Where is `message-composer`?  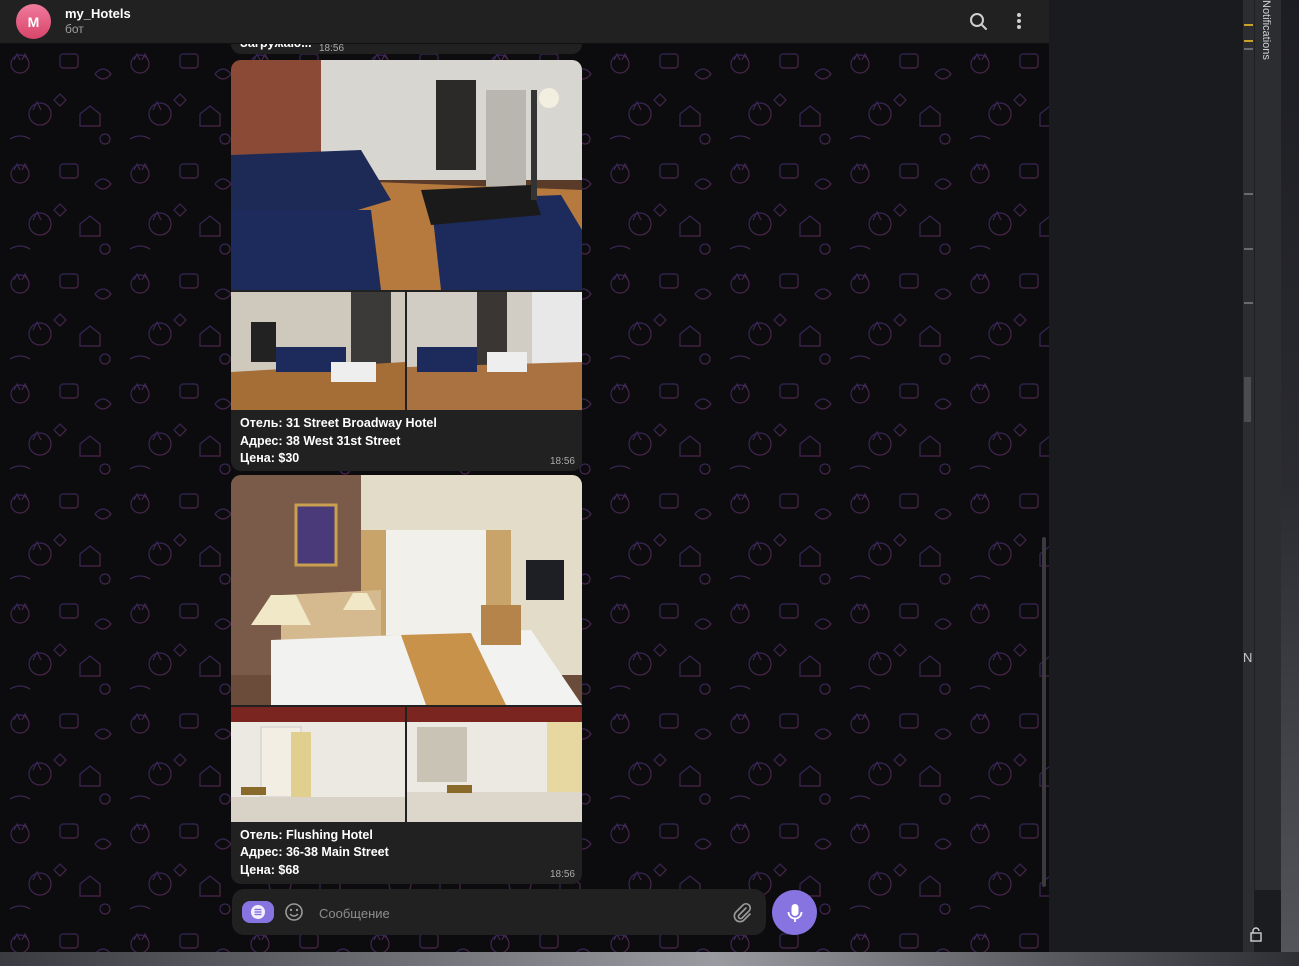 message-composer is located at coordinates (499, 912).